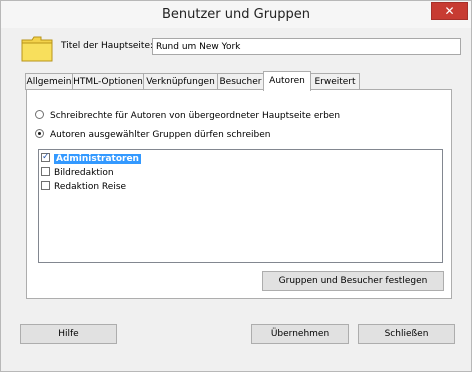 The height and width of the screenshot is (372, 472). I want to click on tab-allgemein: Allgemein, so click(49, 81).